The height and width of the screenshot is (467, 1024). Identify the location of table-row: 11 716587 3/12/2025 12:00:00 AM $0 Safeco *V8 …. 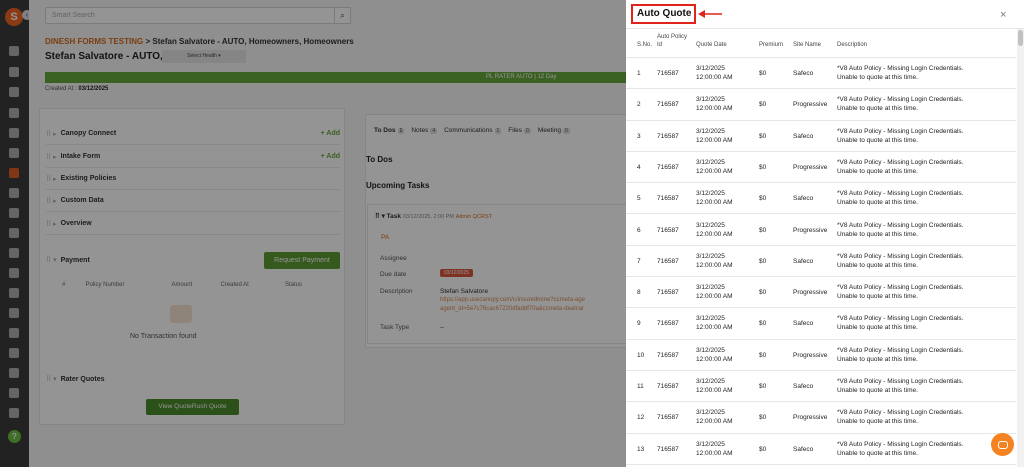
(821, 387).